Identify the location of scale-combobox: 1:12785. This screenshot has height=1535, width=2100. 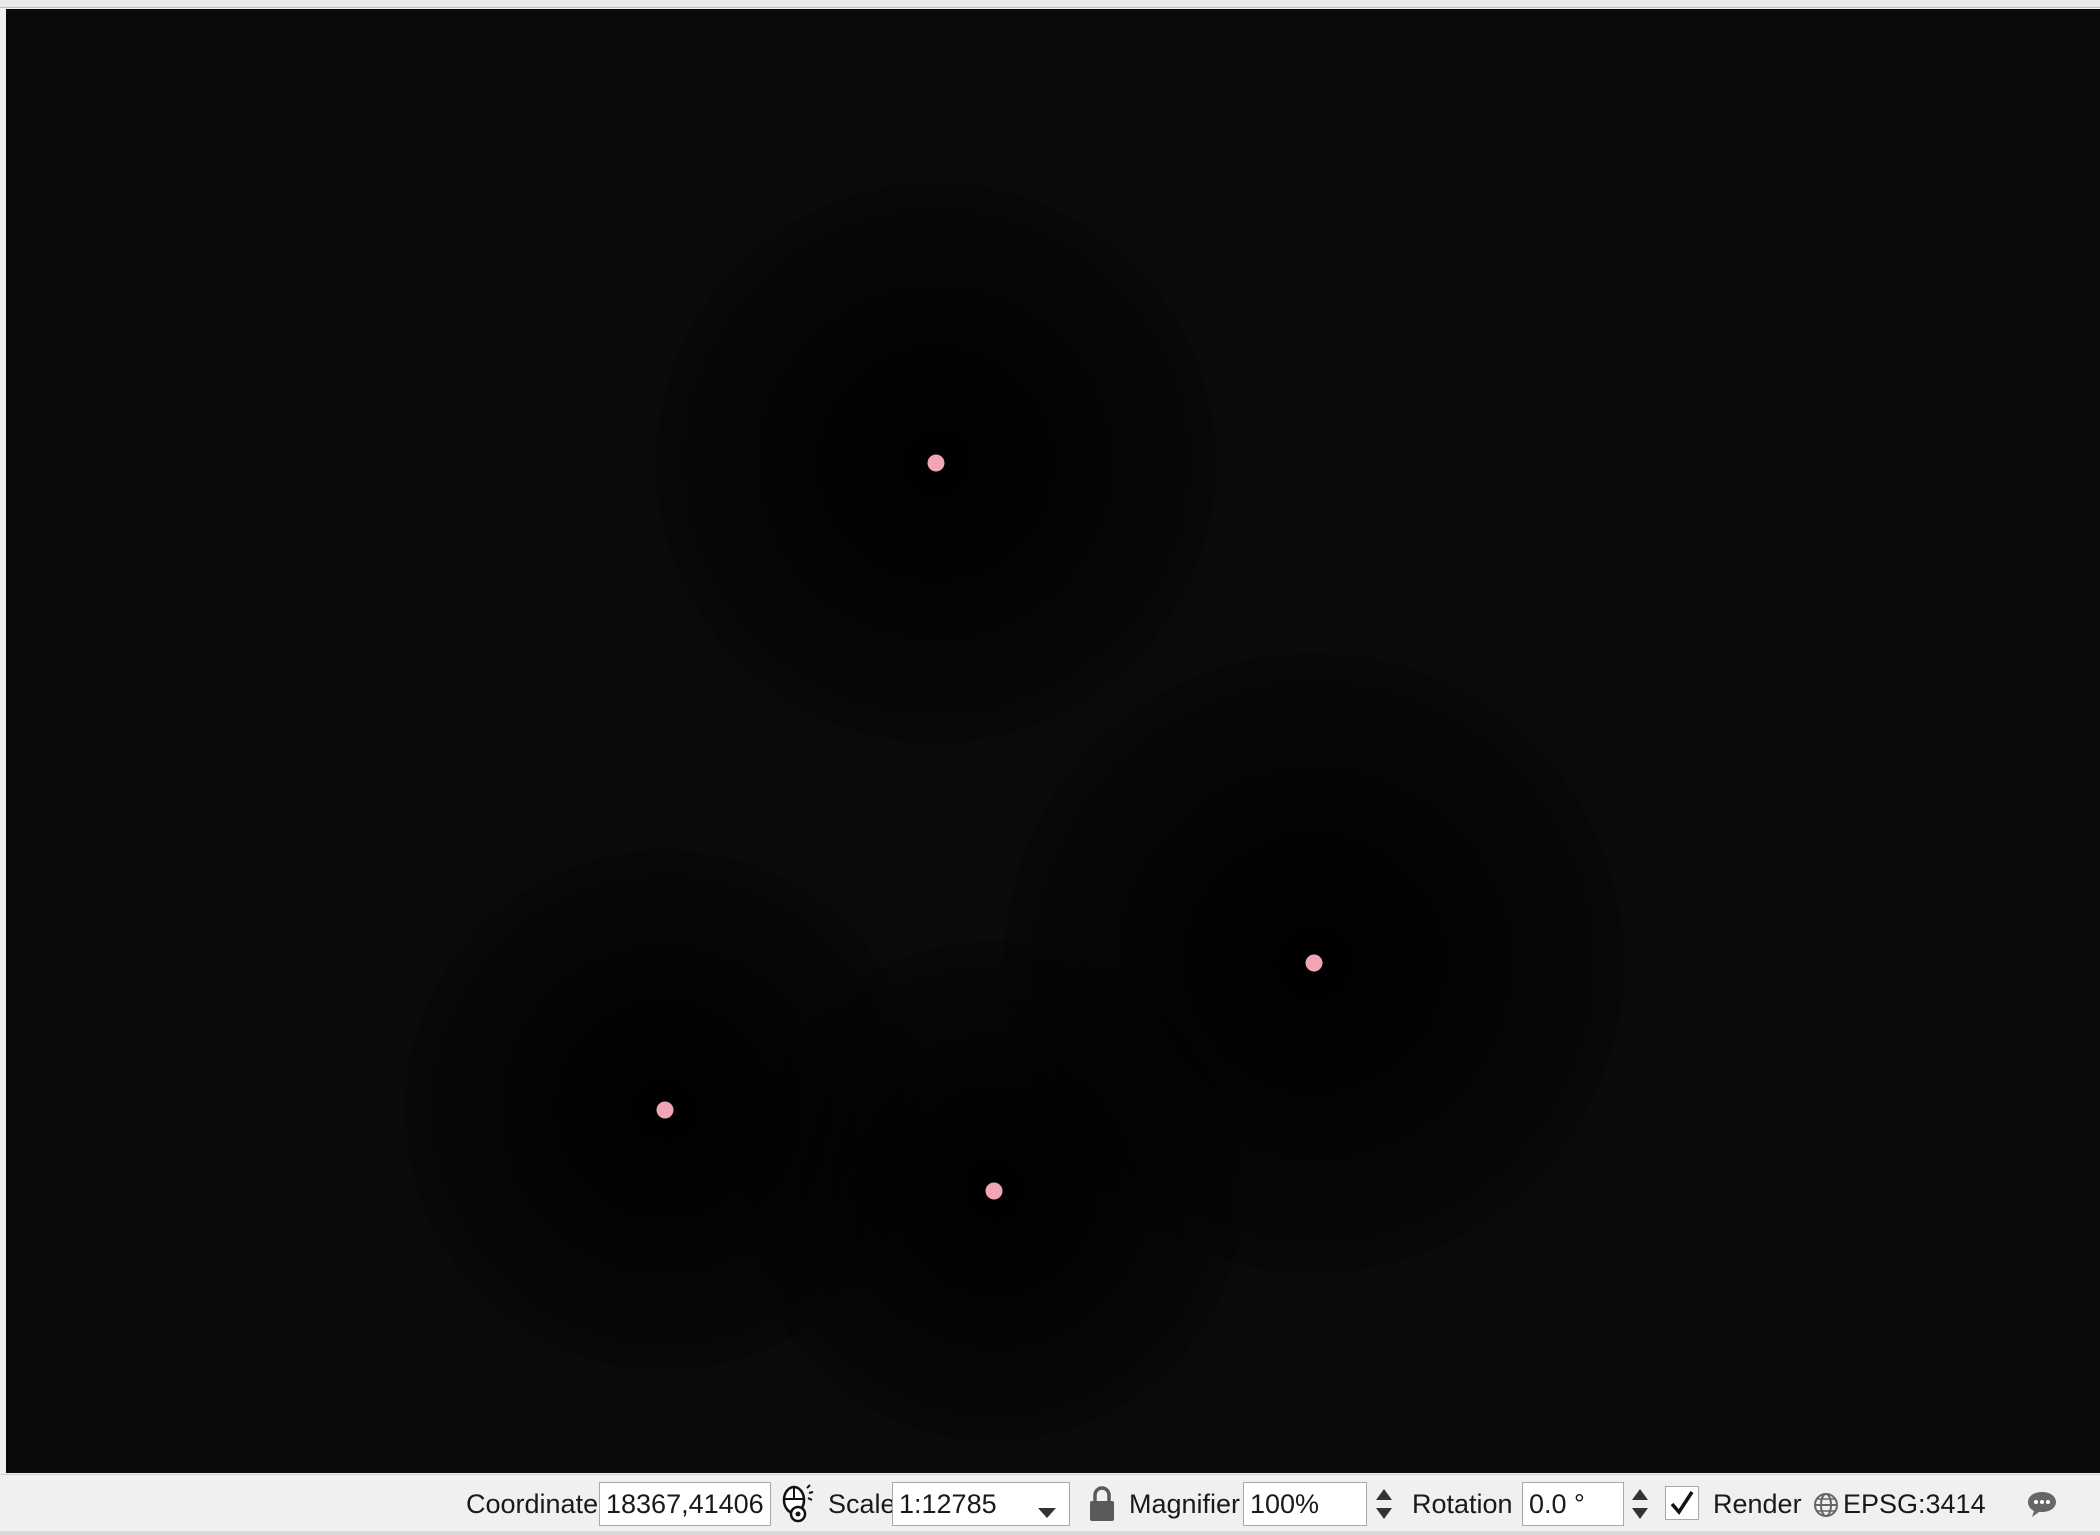
(981, 1504).